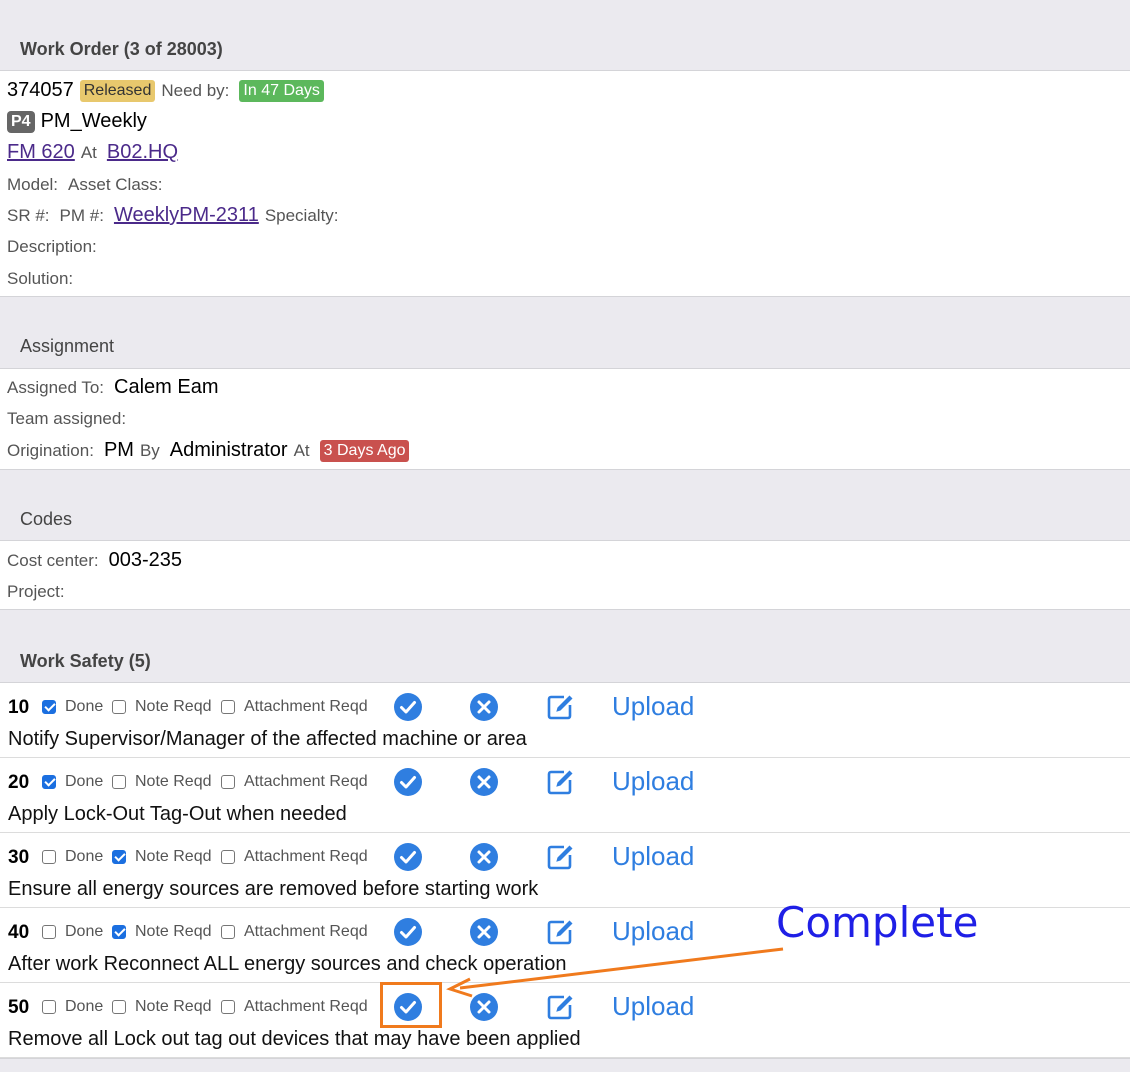  I want to click on sr-label: SR #:, so click(28, 215).